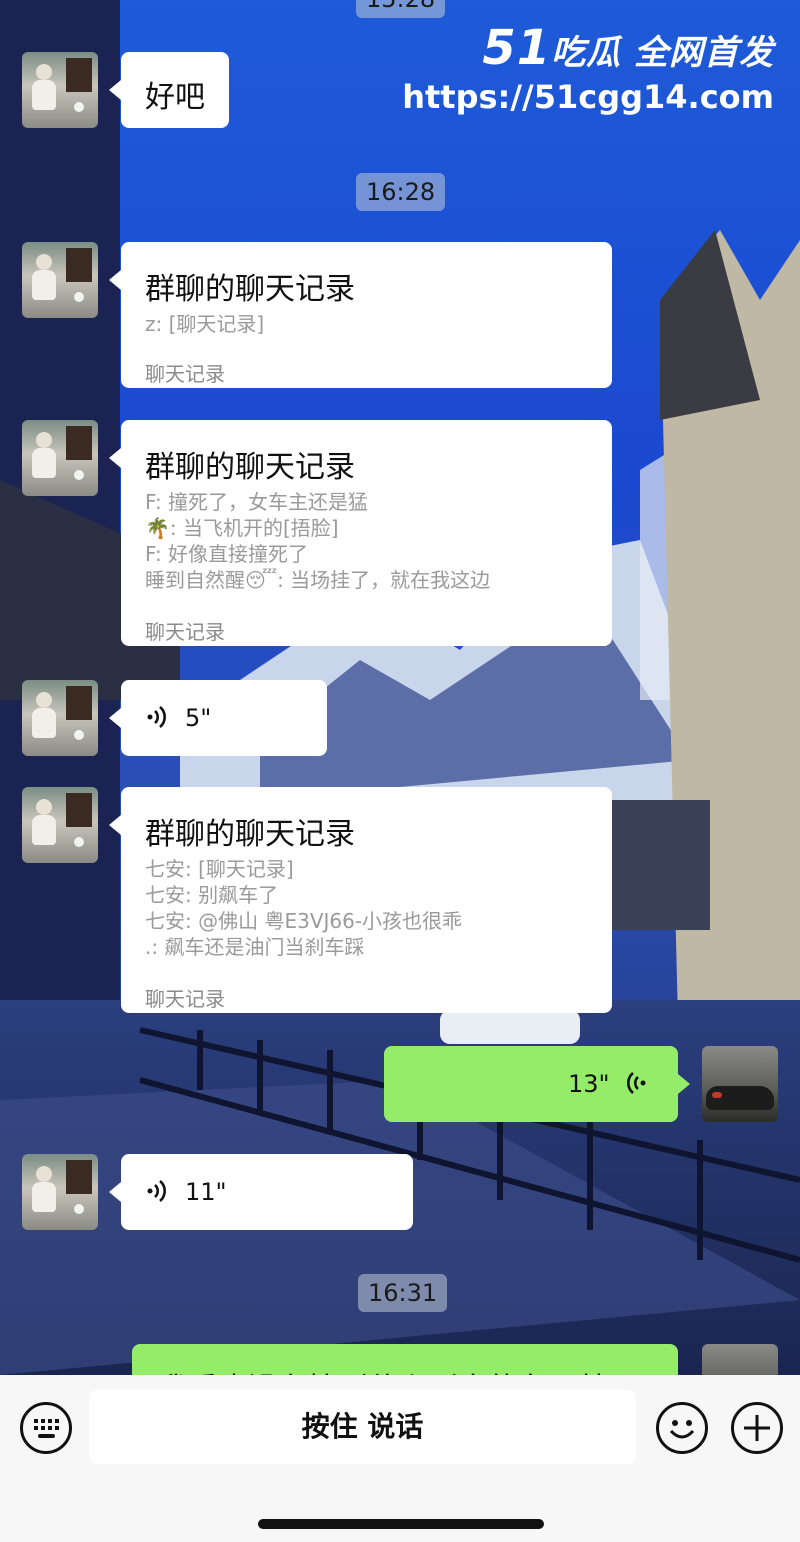 This screenshot has height=1542, width=800. I want to click on voice-duration: 11", so click(206, 1192).